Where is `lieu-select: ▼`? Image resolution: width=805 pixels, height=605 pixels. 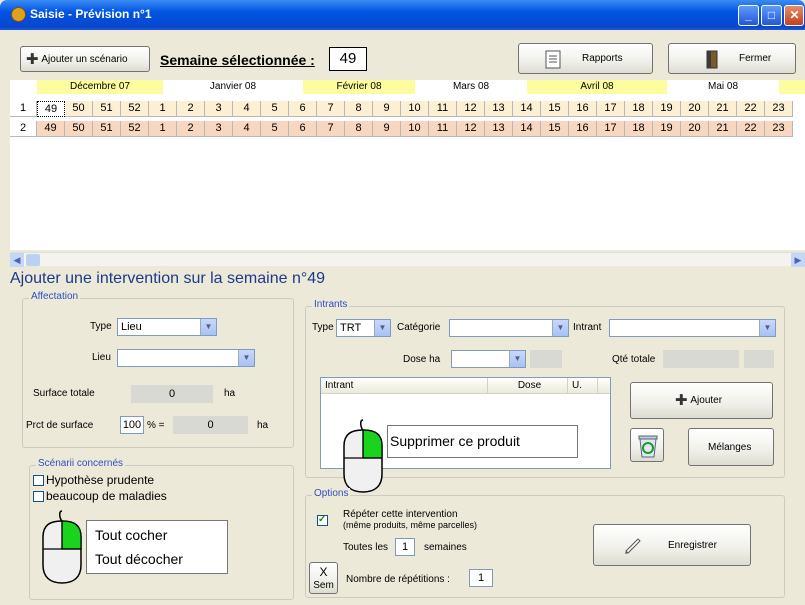 lieu-select: ▼ is located at coordinates (186, 358).